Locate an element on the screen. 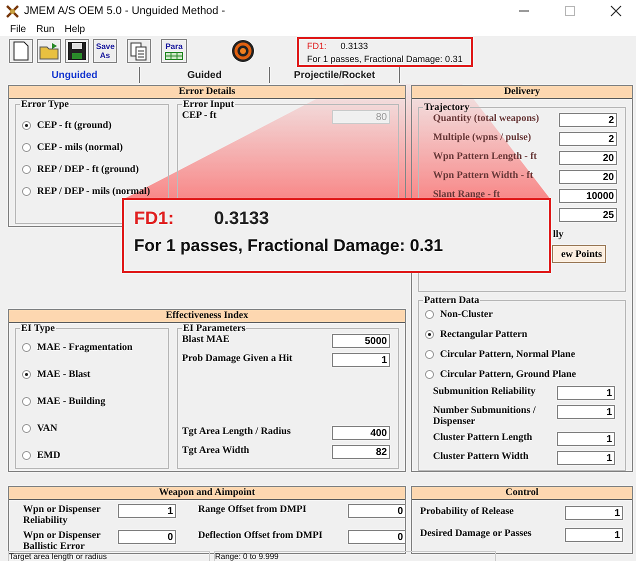 The width and height of the screenshot is (636, 561). option-label: CEP - ft (ground) is located at coordinates (74, 125).